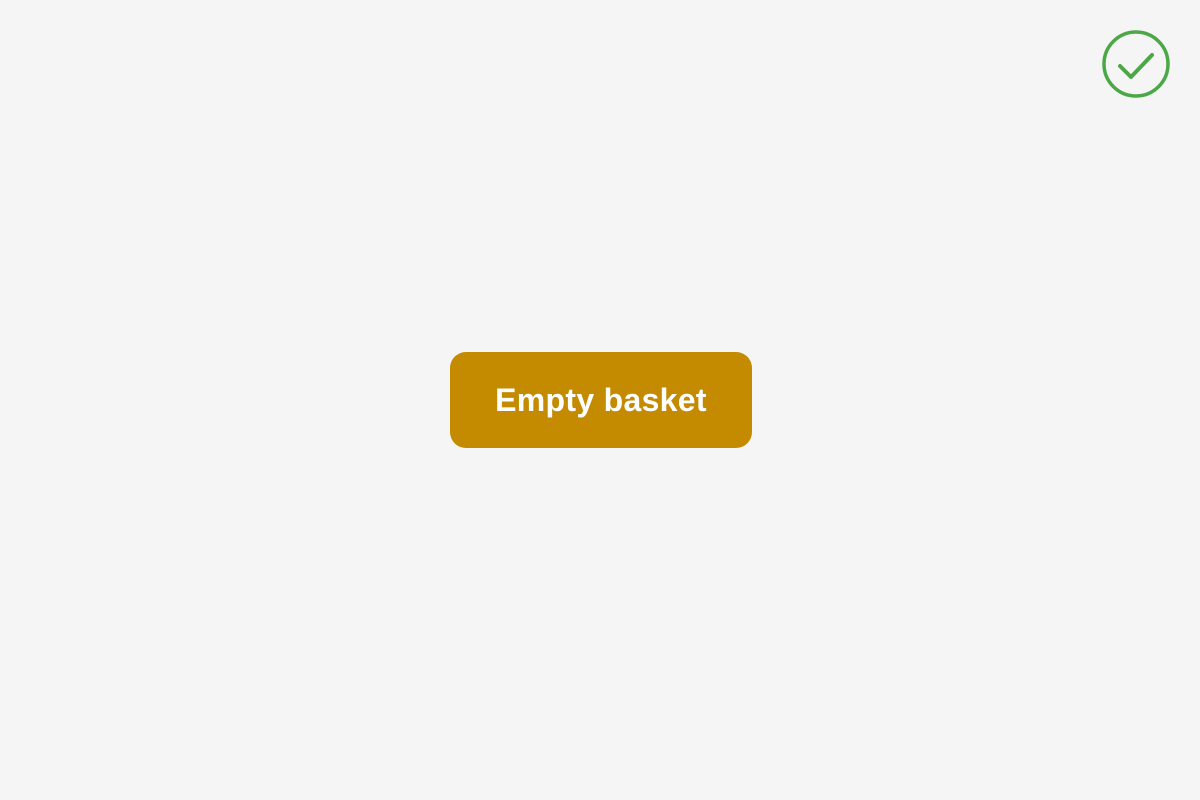  I want to click on checkmark-stroke, so click(1136, 66).